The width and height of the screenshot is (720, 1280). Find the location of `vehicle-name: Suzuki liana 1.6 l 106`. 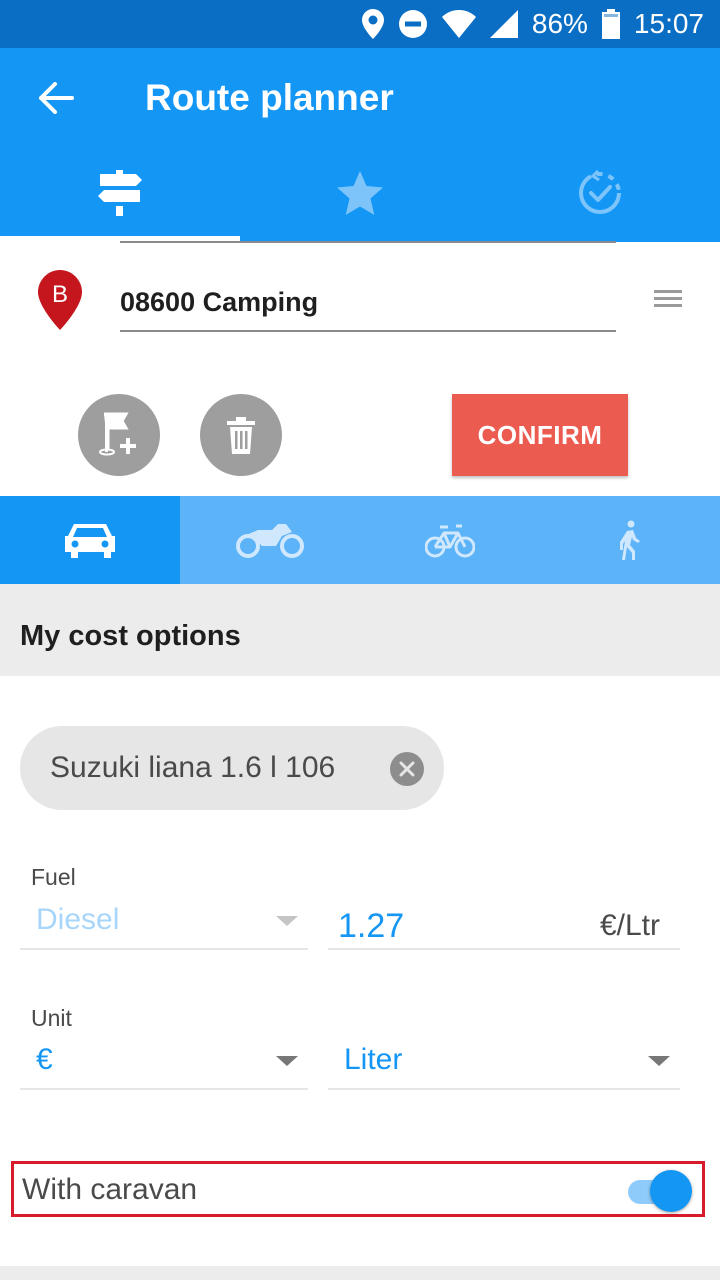

vehicle-name: Suzuki liana 1.6 l 106 is located at coordinates (193, 767).